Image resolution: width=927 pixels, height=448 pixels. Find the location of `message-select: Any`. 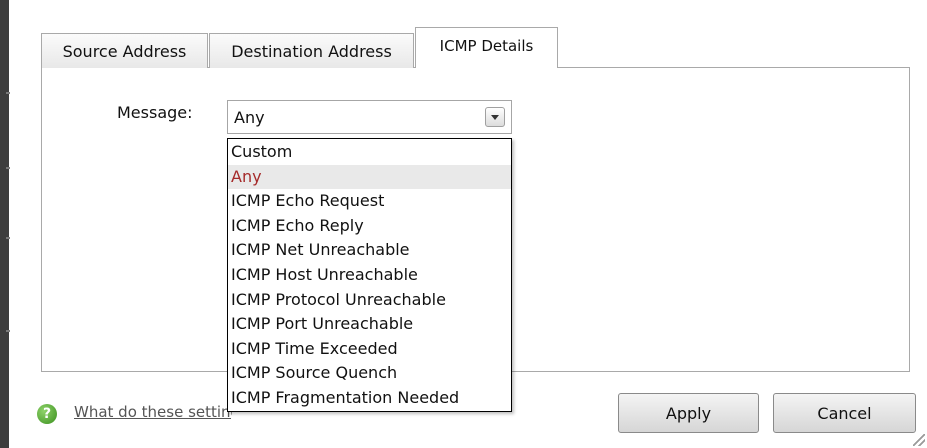

message-select: Any is located at coordinates (369, 117).